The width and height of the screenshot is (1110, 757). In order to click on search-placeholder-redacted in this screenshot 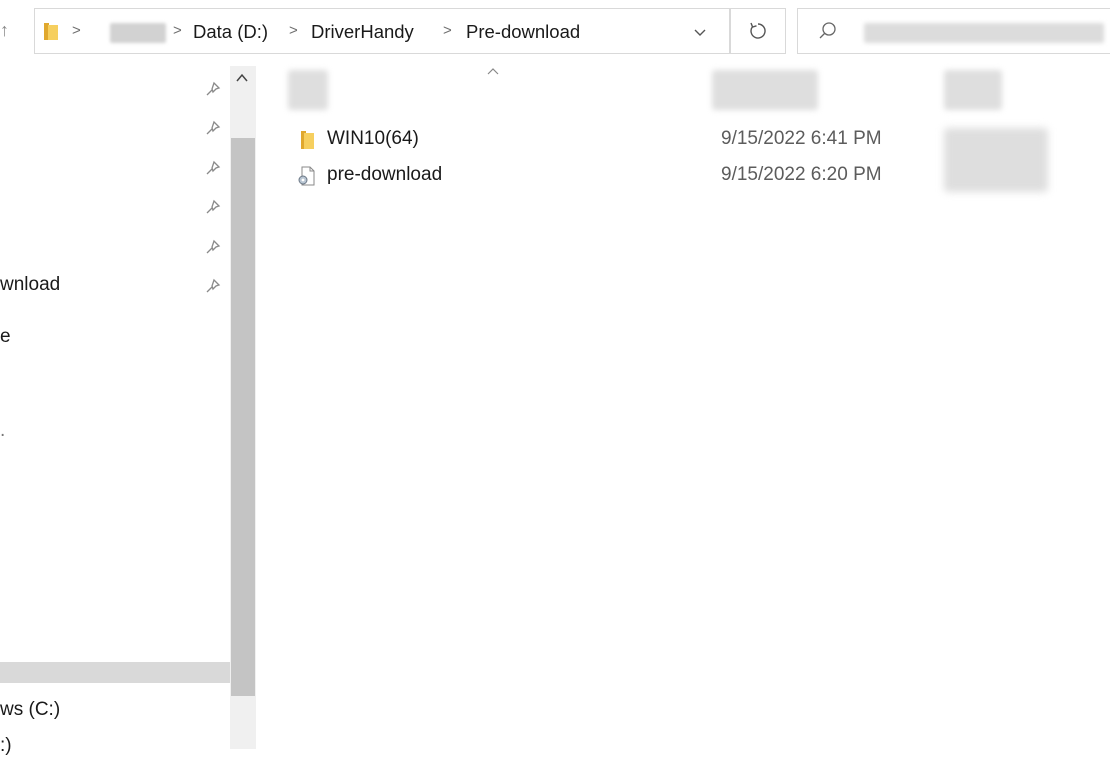, I will do `click(984, 33)`.